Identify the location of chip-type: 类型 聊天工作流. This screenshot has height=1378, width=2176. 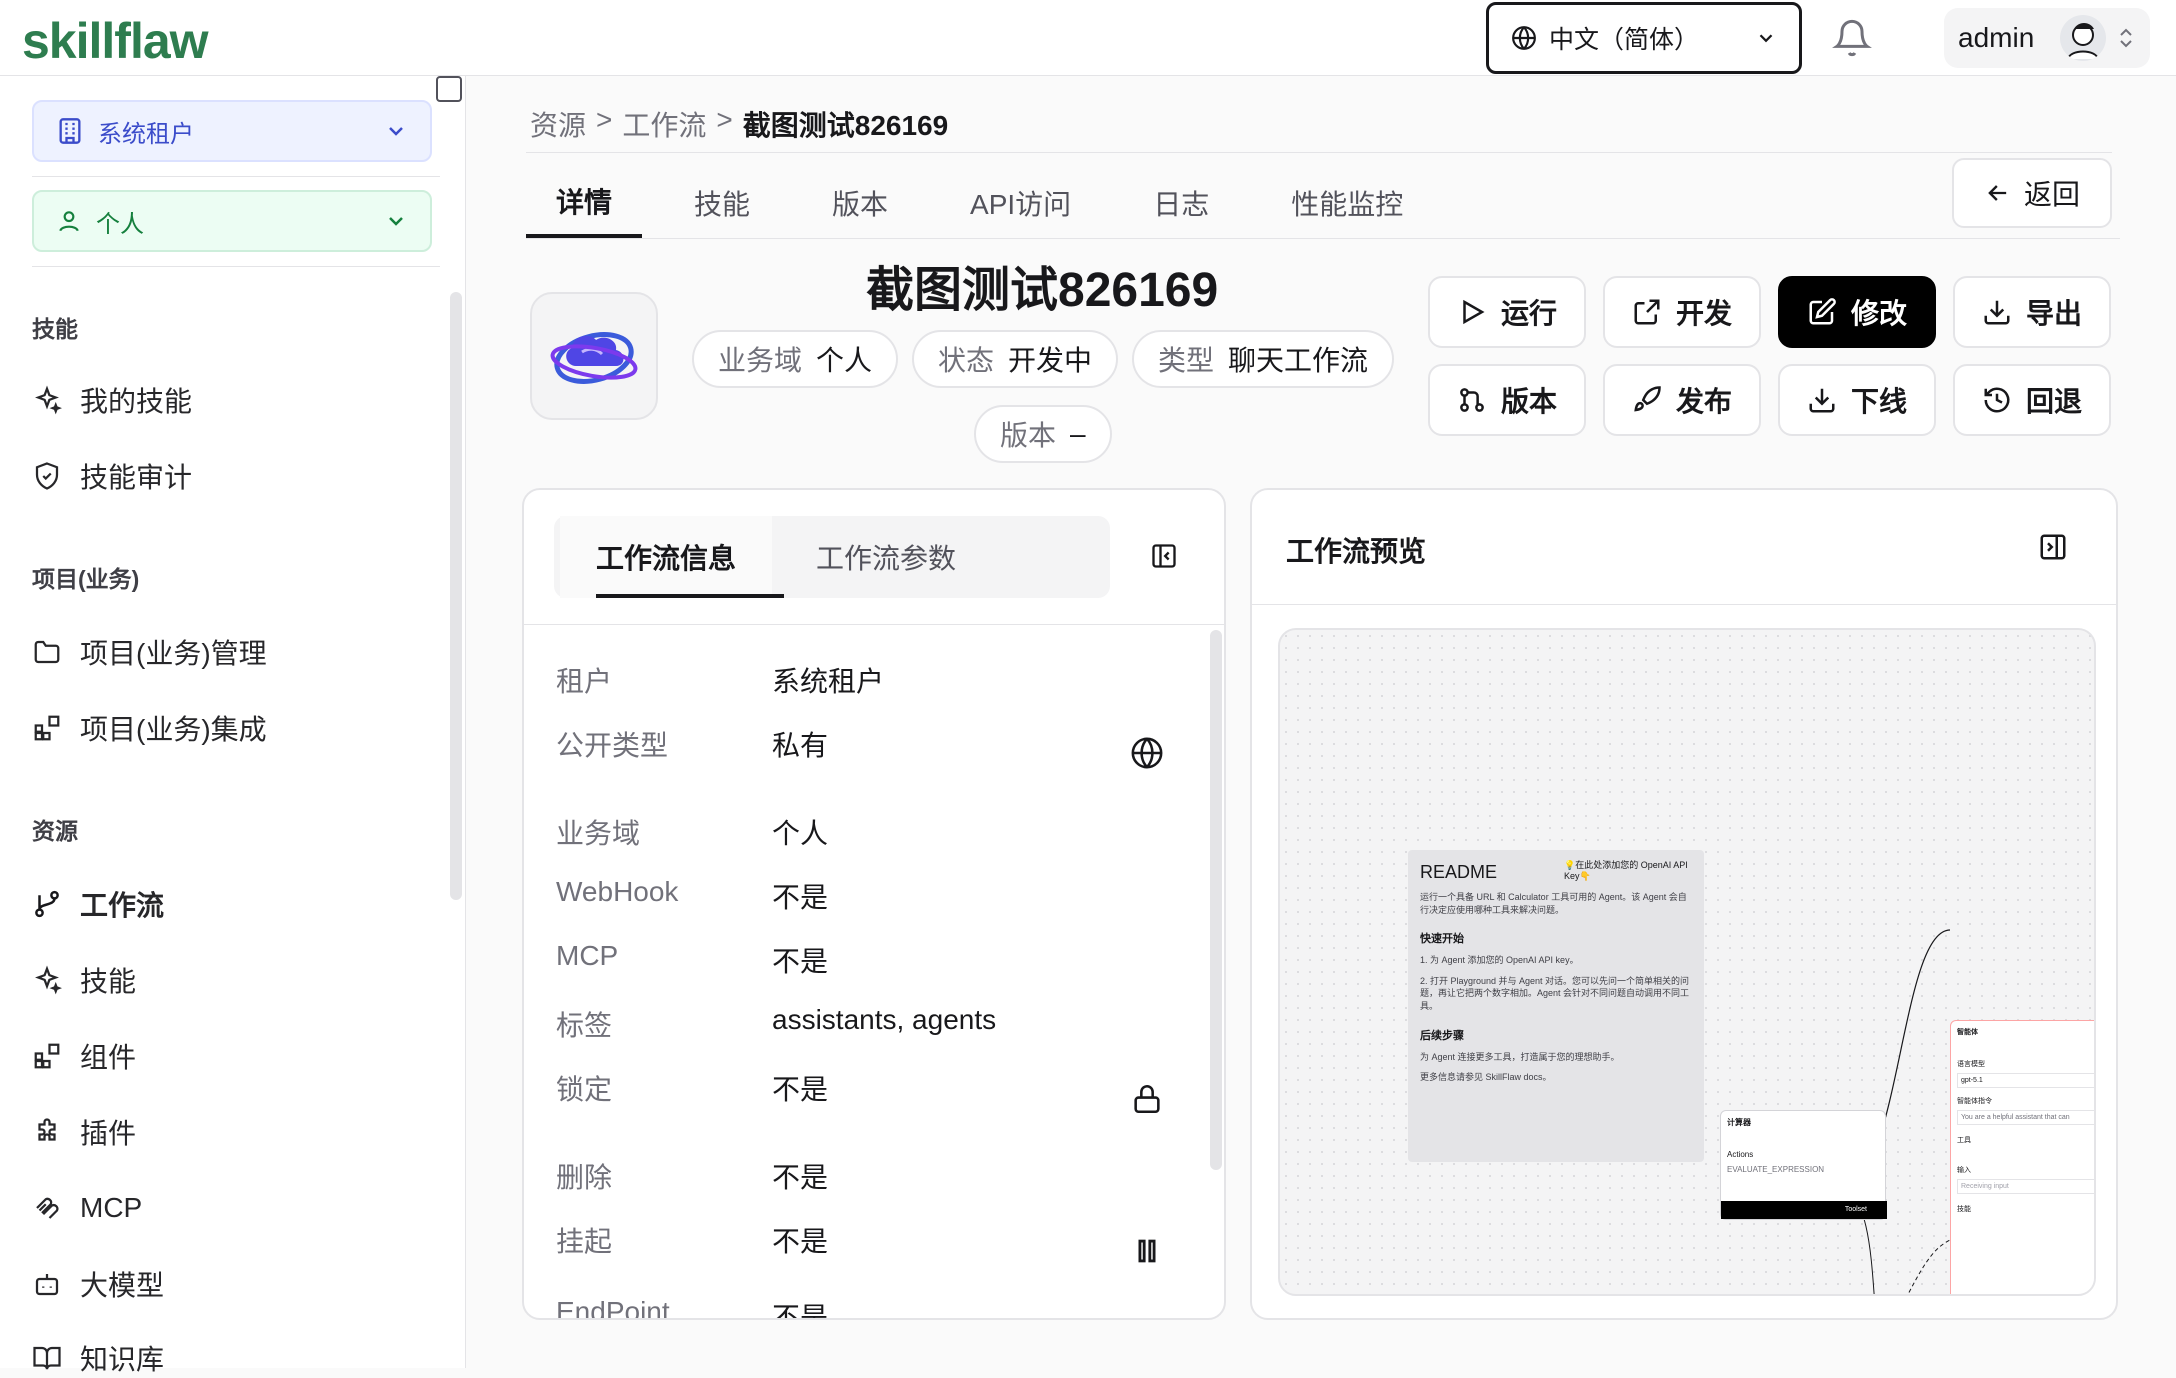
(1263, 359).